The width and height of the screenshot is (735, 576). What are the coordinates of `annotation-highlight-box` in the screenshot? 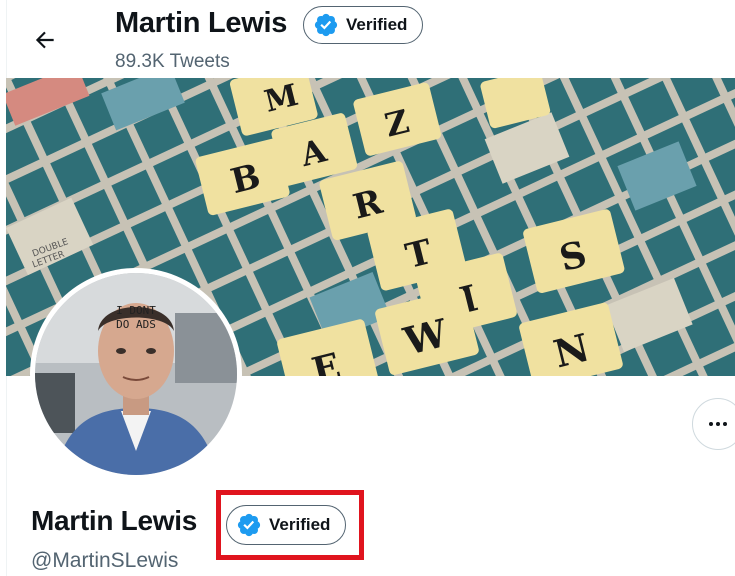 It's located at (290, 525).